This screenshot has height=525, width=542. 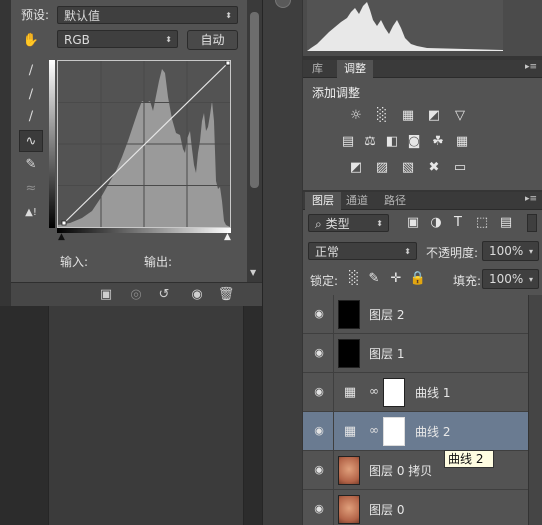 What do you see at coordinates (408, 116) in the screenshot?
I see `curves-icon: ▦` at bounding box center [408, 116].